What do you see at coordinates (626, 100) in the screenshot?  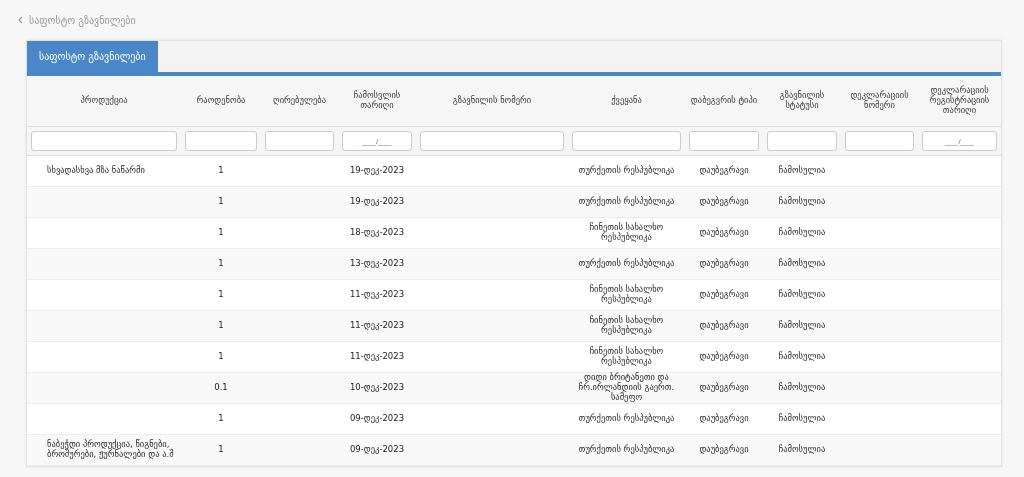 I see `column-header: ქვეყანა` at bounding box center [626, 100].